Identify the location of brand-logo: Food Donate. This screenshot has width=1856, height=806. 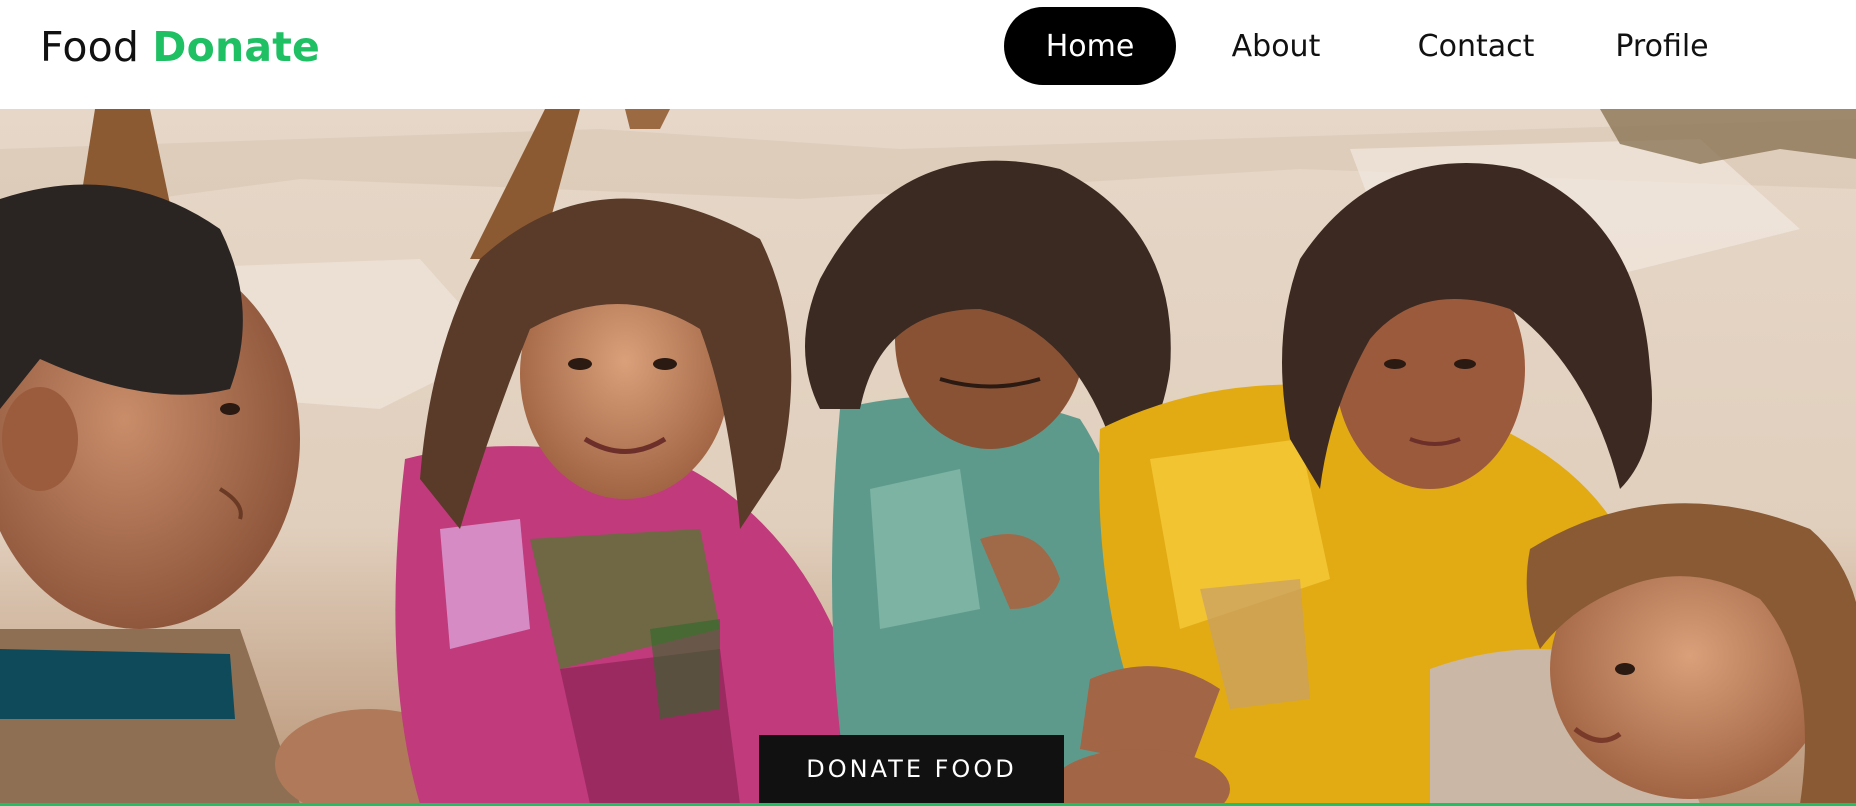
(180, 47).